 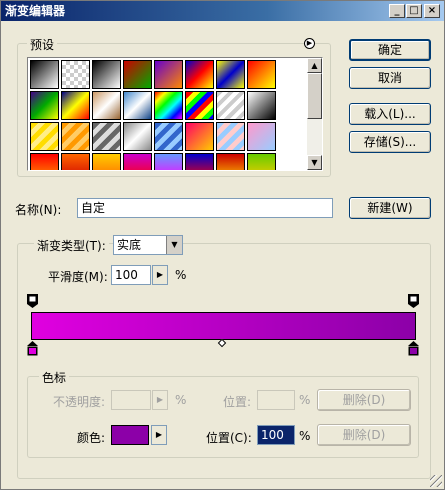 What do you see at coordinates (71, 245) in the screenshot?
I see `gradient-type-label: 渐变类型(T):` at bounding box center [71, 245].